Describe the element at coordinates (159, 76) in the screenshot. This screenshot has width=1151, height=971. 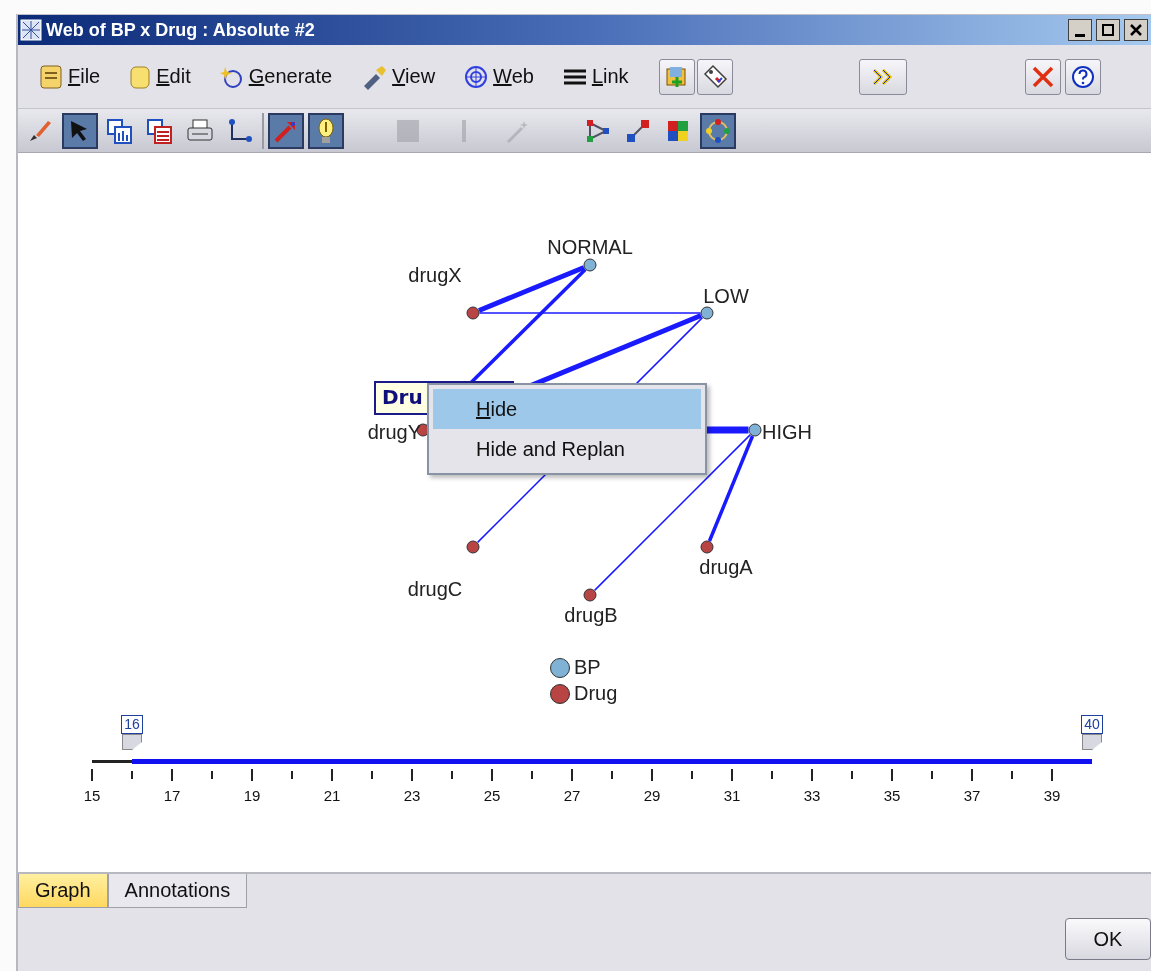
I see `menu-item: Edit` at that location.